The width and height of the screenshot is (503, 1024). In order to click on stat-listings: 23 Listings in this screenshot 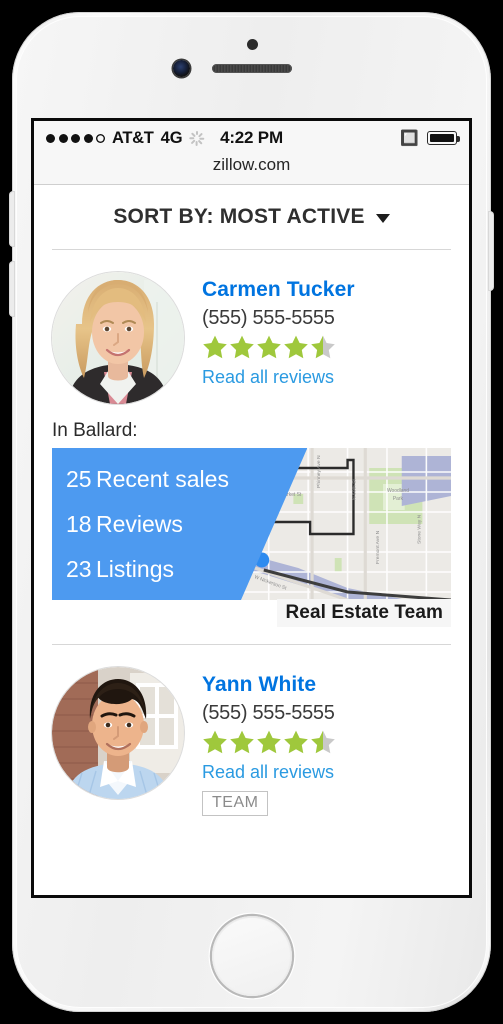, I will do `click(147, 569)`.